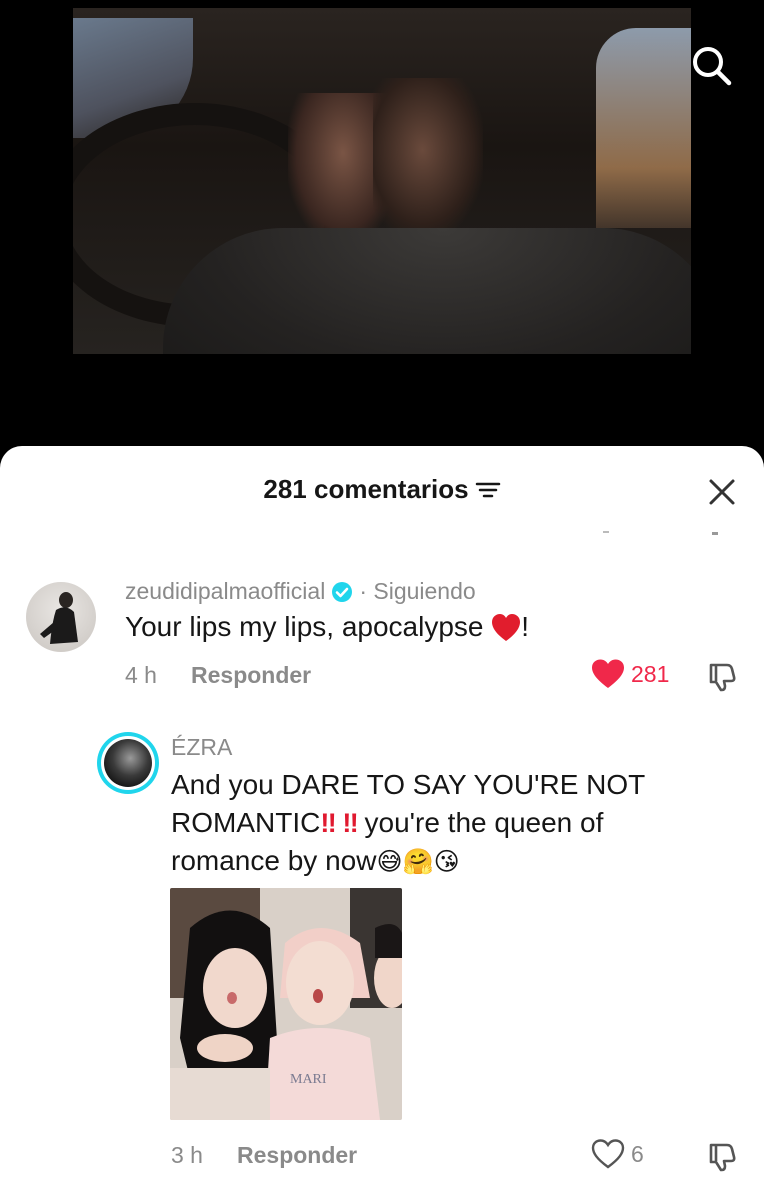  I want to click on comment-count-title: 281 comentarios, so click(366, 489).